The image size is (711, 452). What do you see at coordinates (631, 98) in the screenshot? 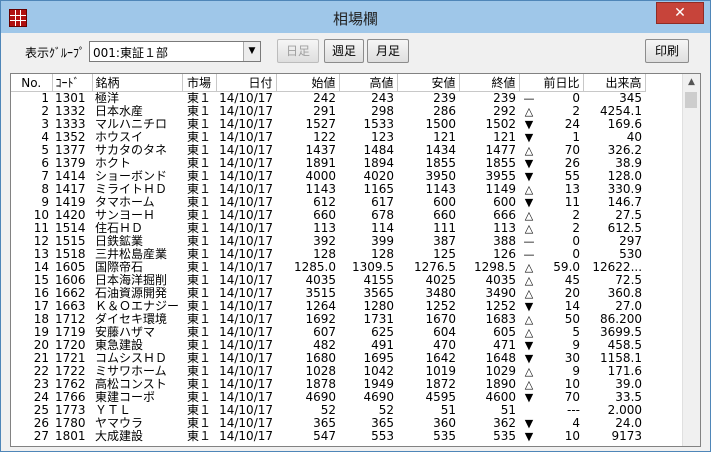
I see `cell-volume: 345` at bounding box center [631, 98].